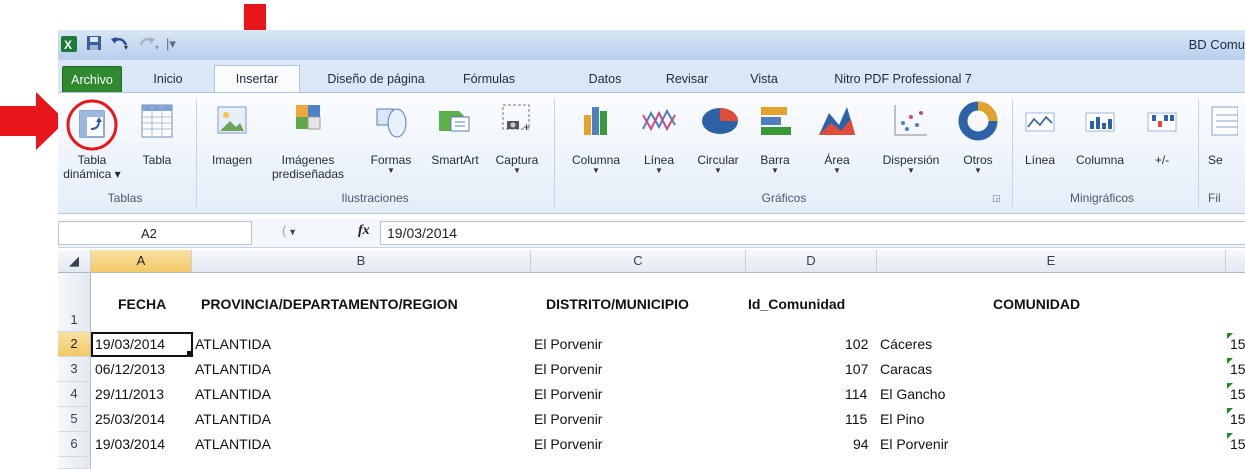  What do you see at coordinates (1235, 261) in the screenshot?
I see `column-header-f` at bounding box center [1235, 261].